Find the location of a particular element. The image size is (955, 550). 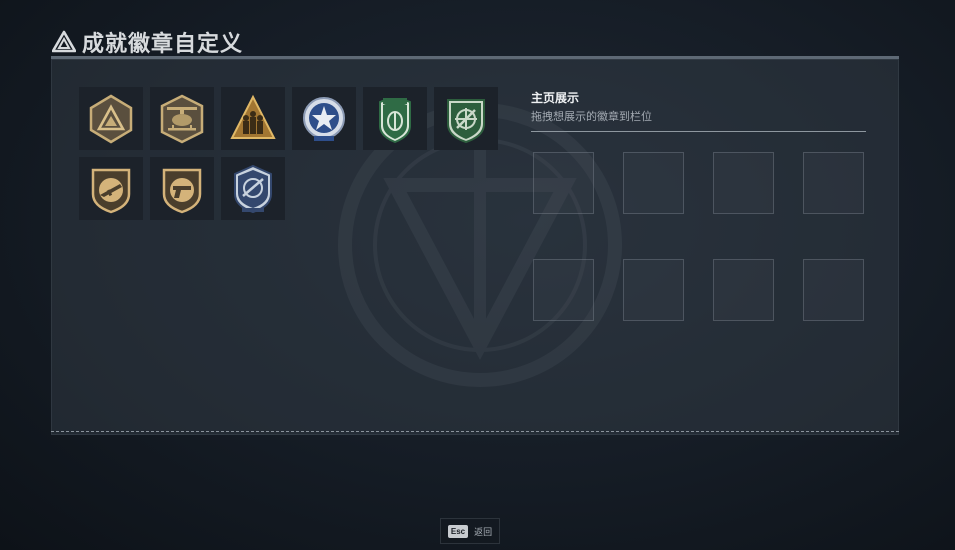

gold-rifle-badge-icon is located at coordinates (111, 190).